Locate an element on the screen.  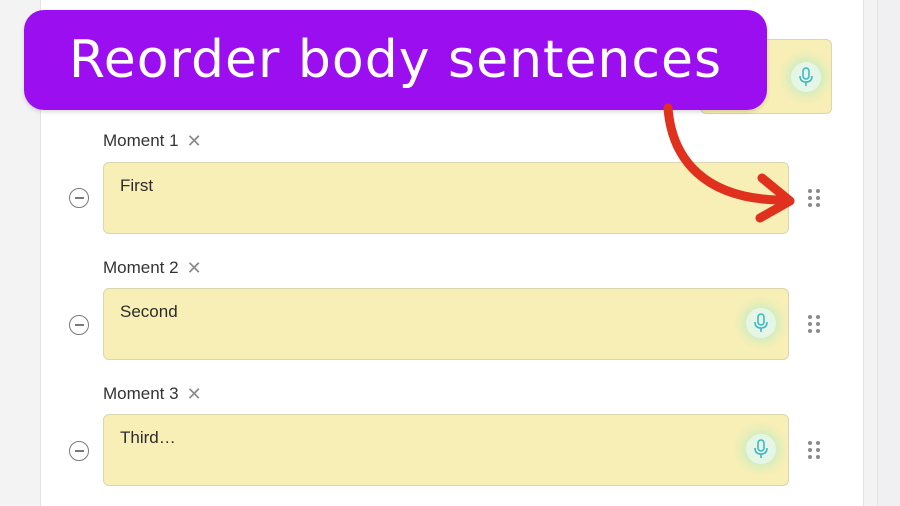
moment-2-text: Second is located at coordinates (149, 311).